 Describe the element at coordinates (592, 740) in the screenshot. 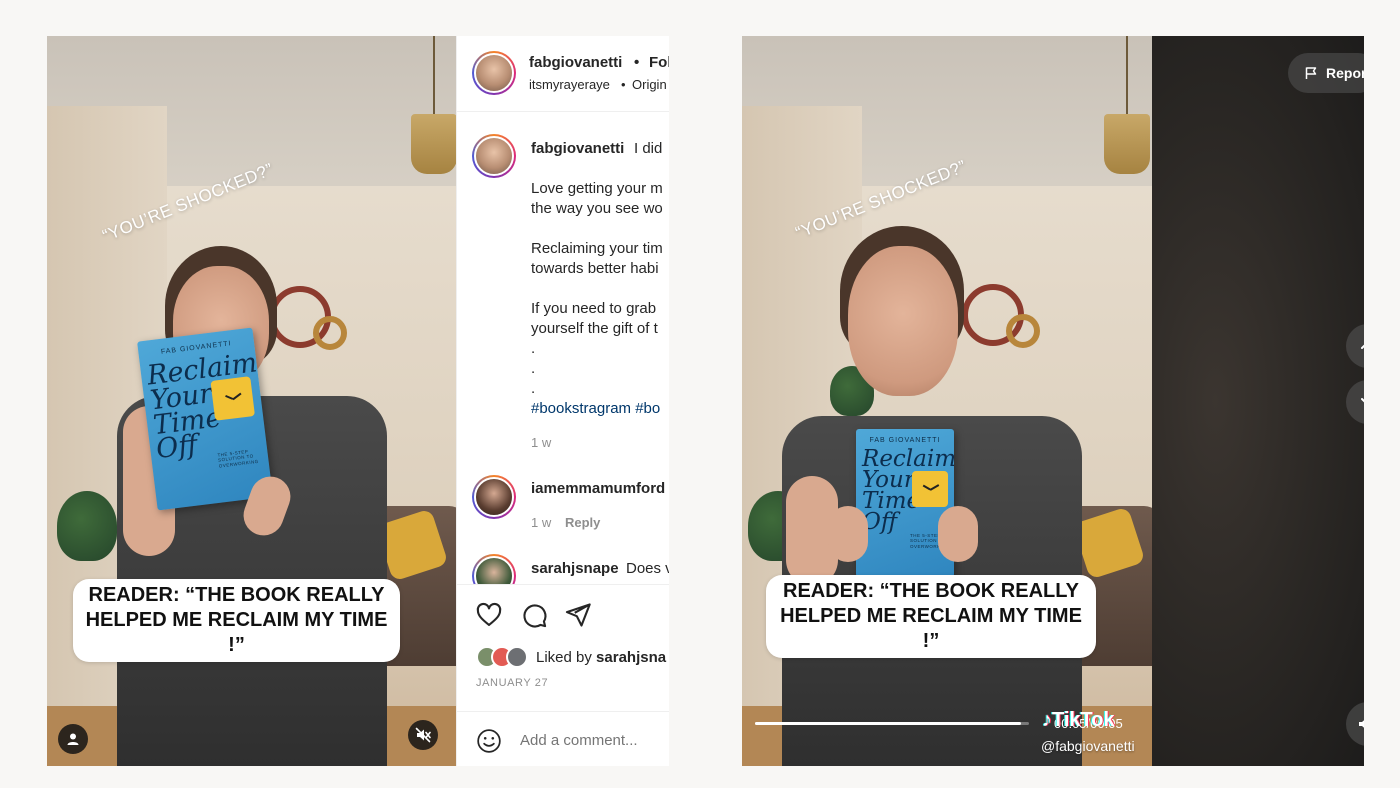

I see `add-comment-input` at that location.